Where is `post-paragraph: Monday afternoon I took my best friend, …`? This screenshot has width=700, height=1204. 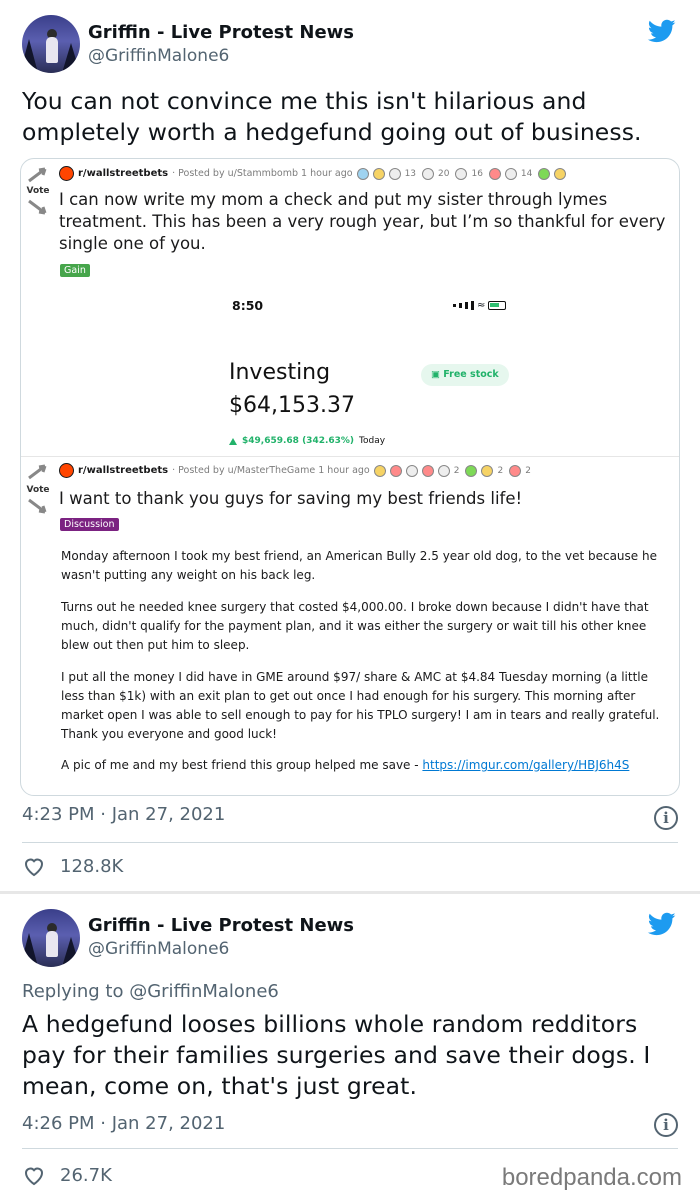
post-paragraph: Monday afternoon I took my best friend, … is located at coordinates (359, 565).